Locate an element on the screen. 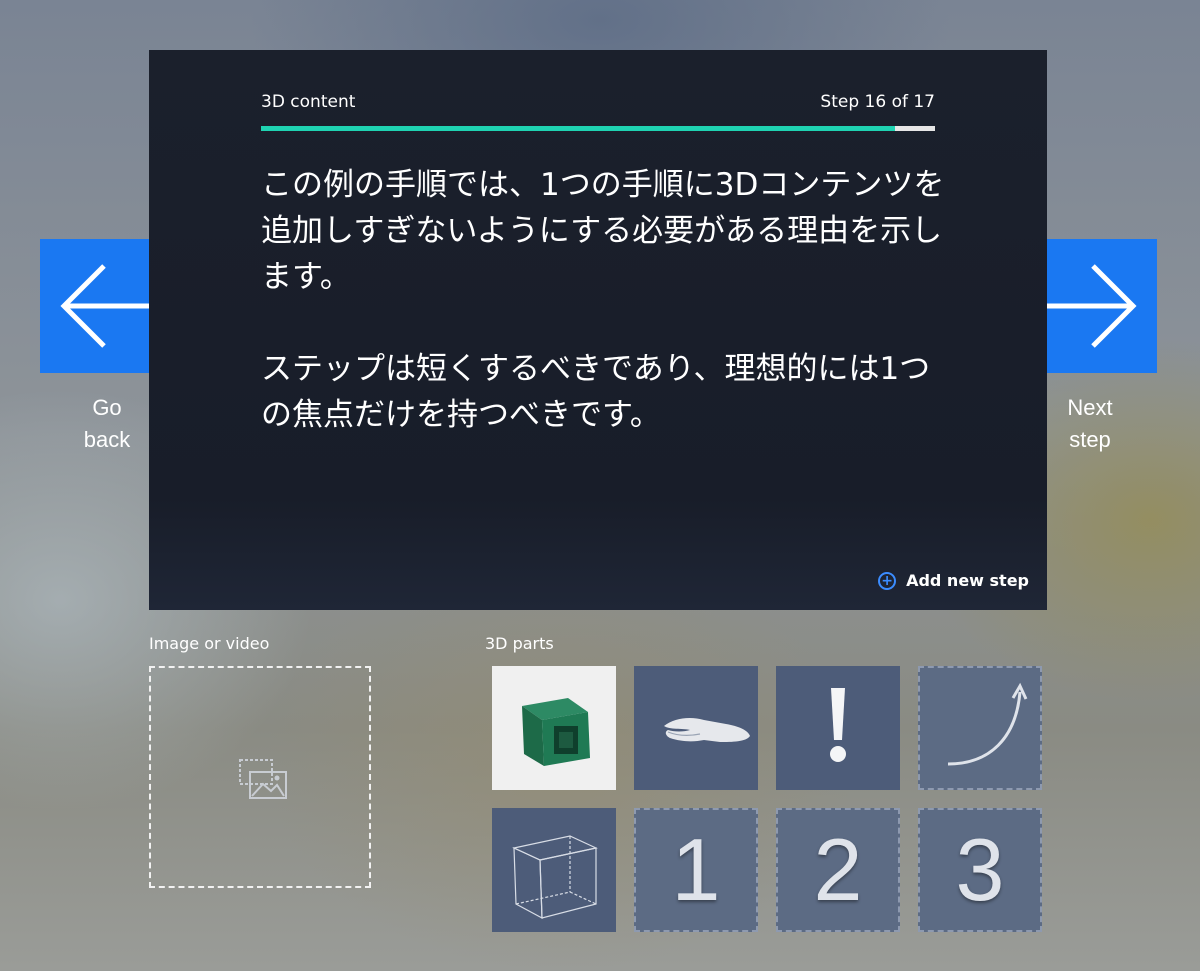 The image size is (1200, 971). number-3-label: 3 is located at coordinates (980, 869).